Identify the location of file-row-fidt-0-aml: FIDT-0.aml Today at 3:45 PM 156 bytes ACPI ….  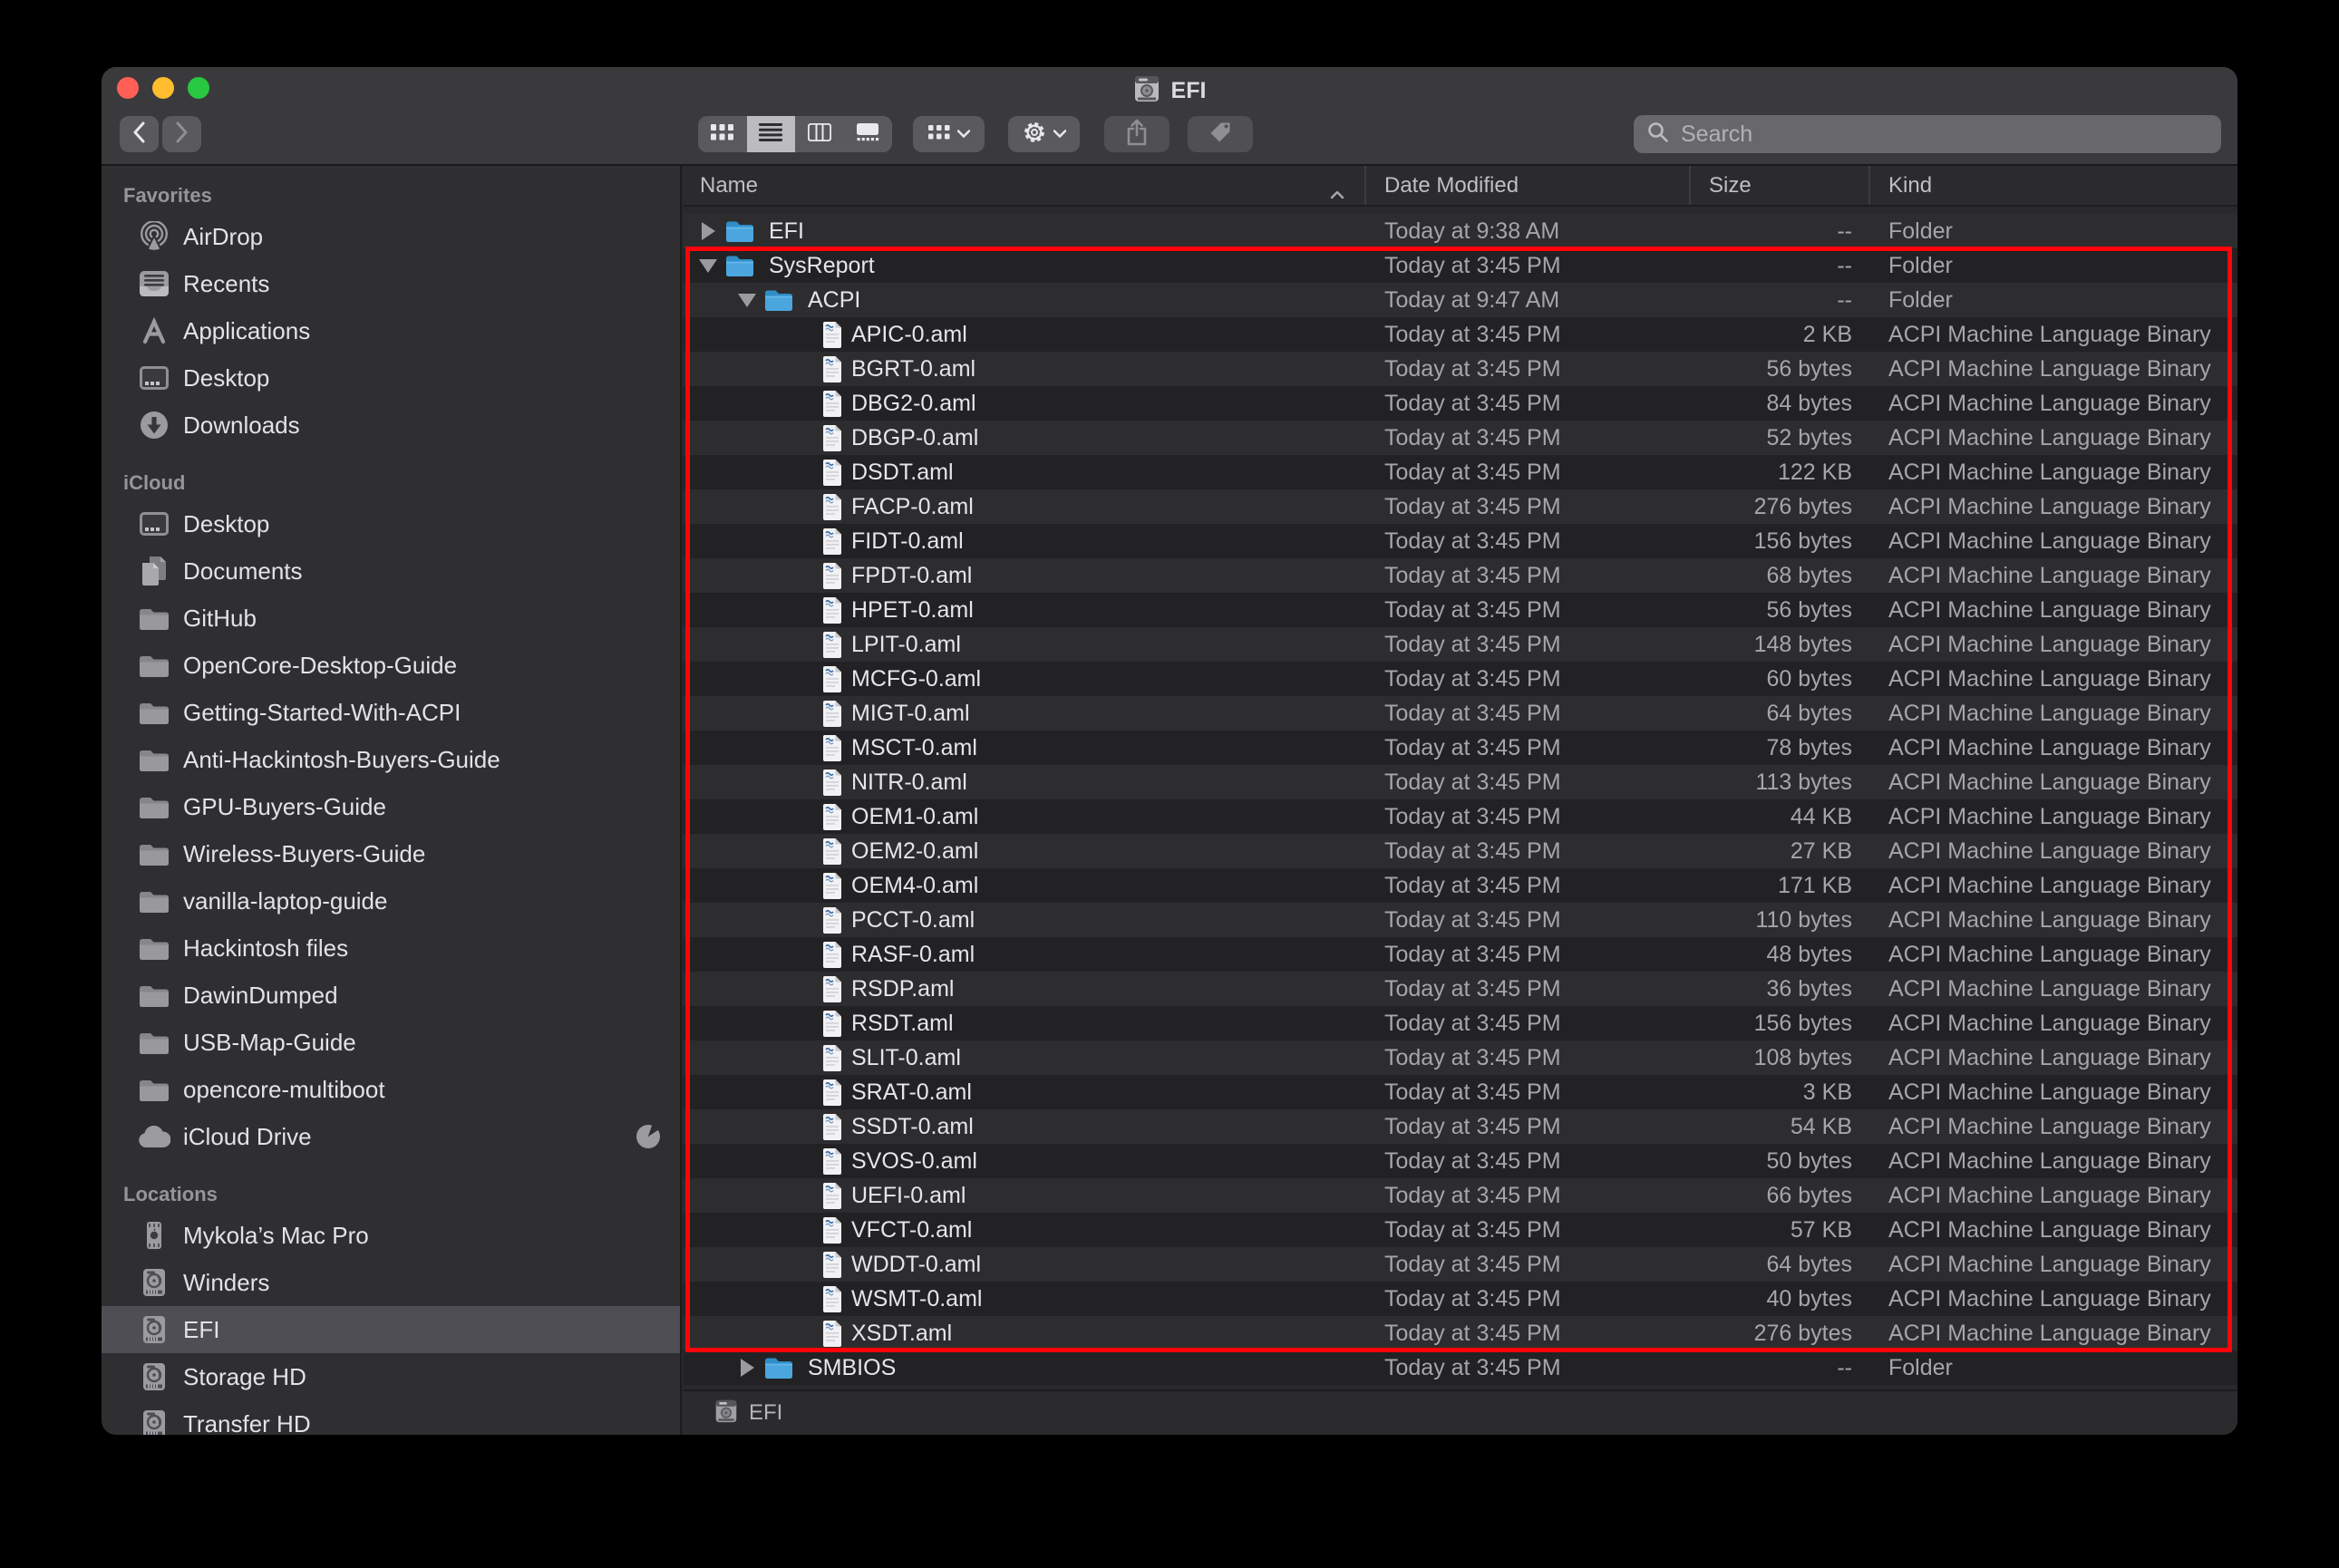
(1460, 541).